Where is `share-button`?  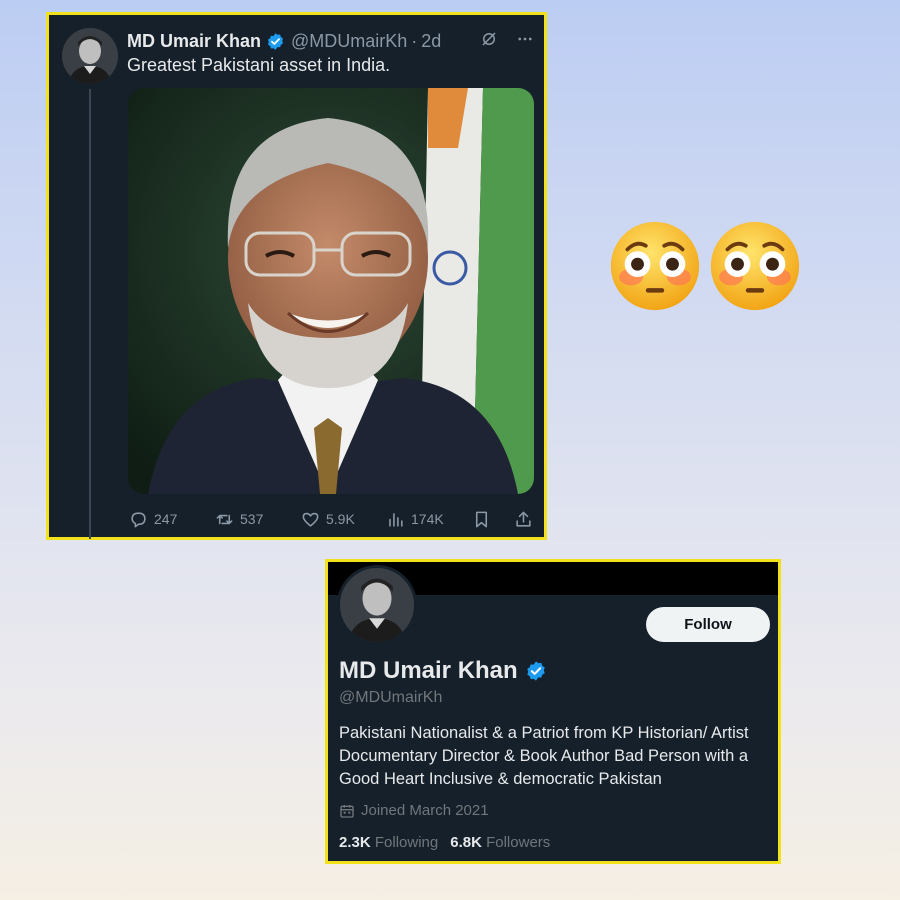 share-button is located at coordinates (523, 519).